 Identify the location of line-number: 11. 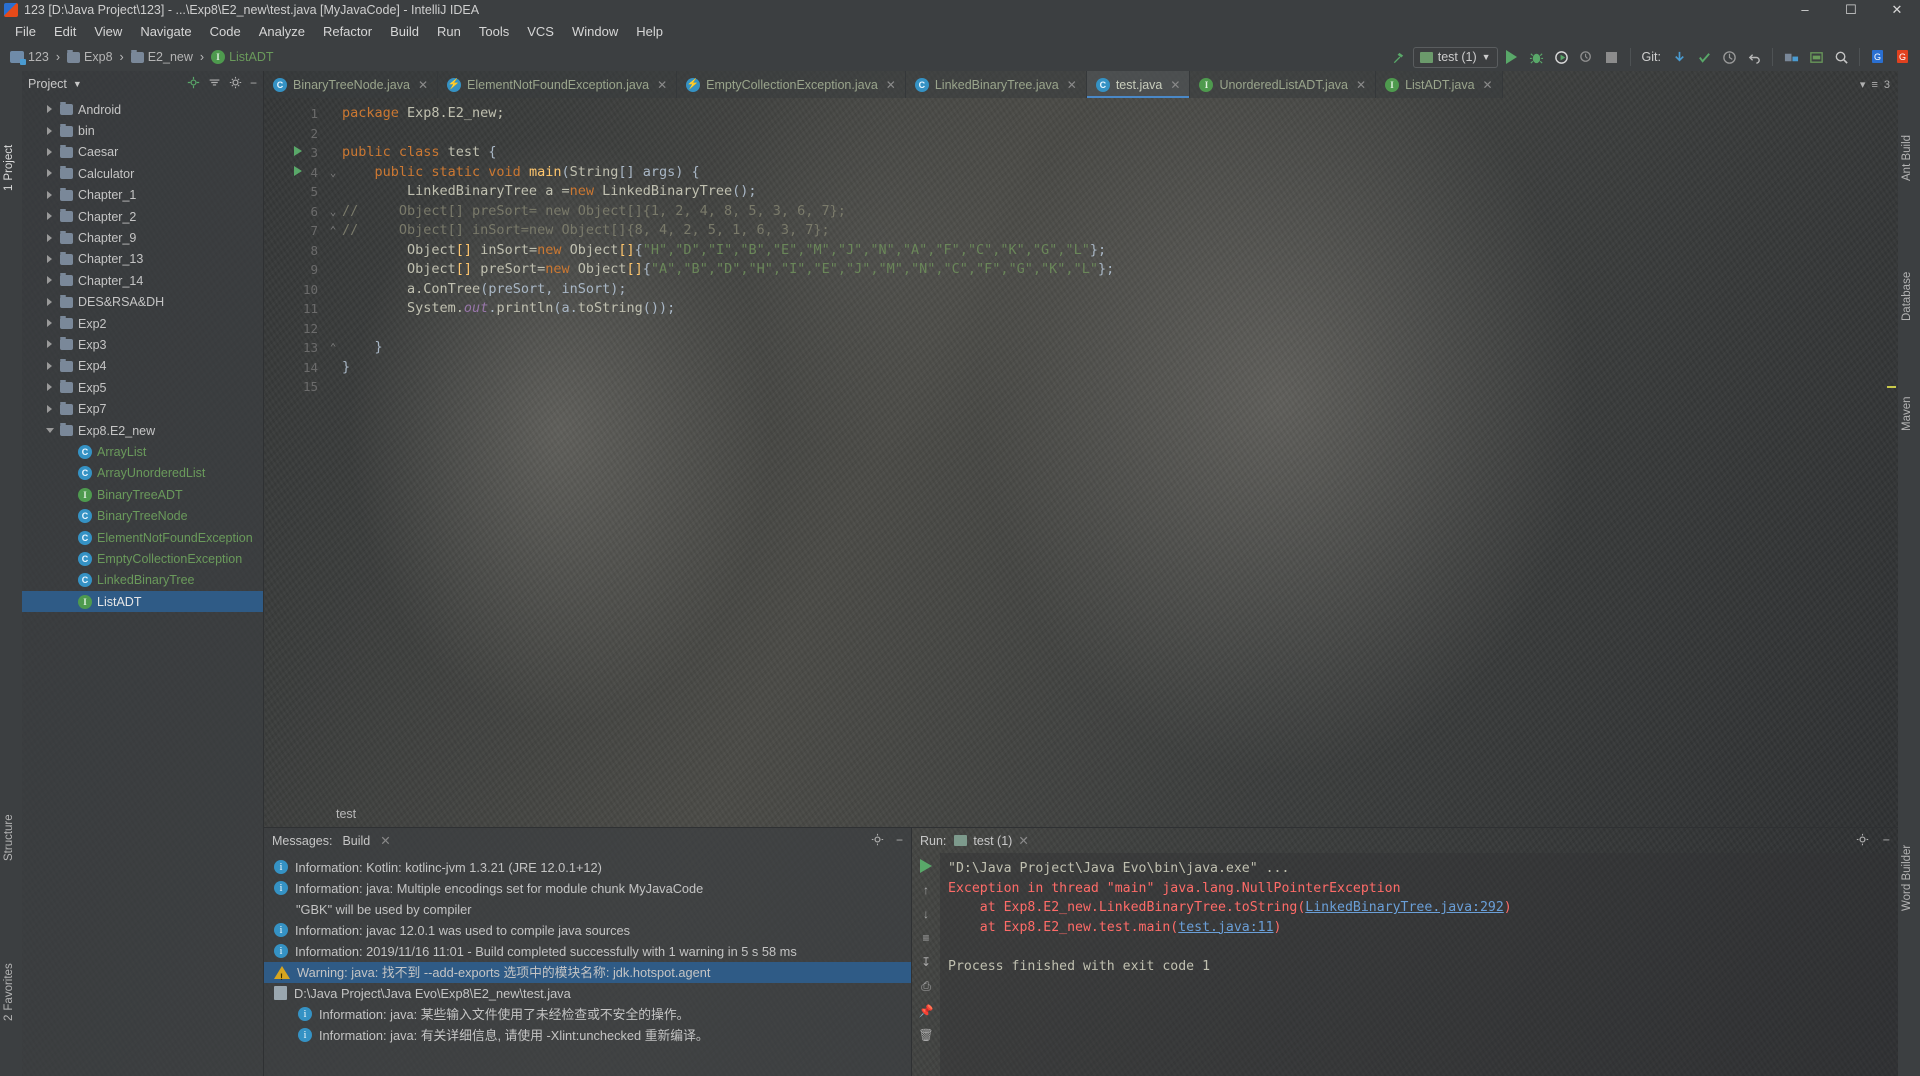
(294, 309).